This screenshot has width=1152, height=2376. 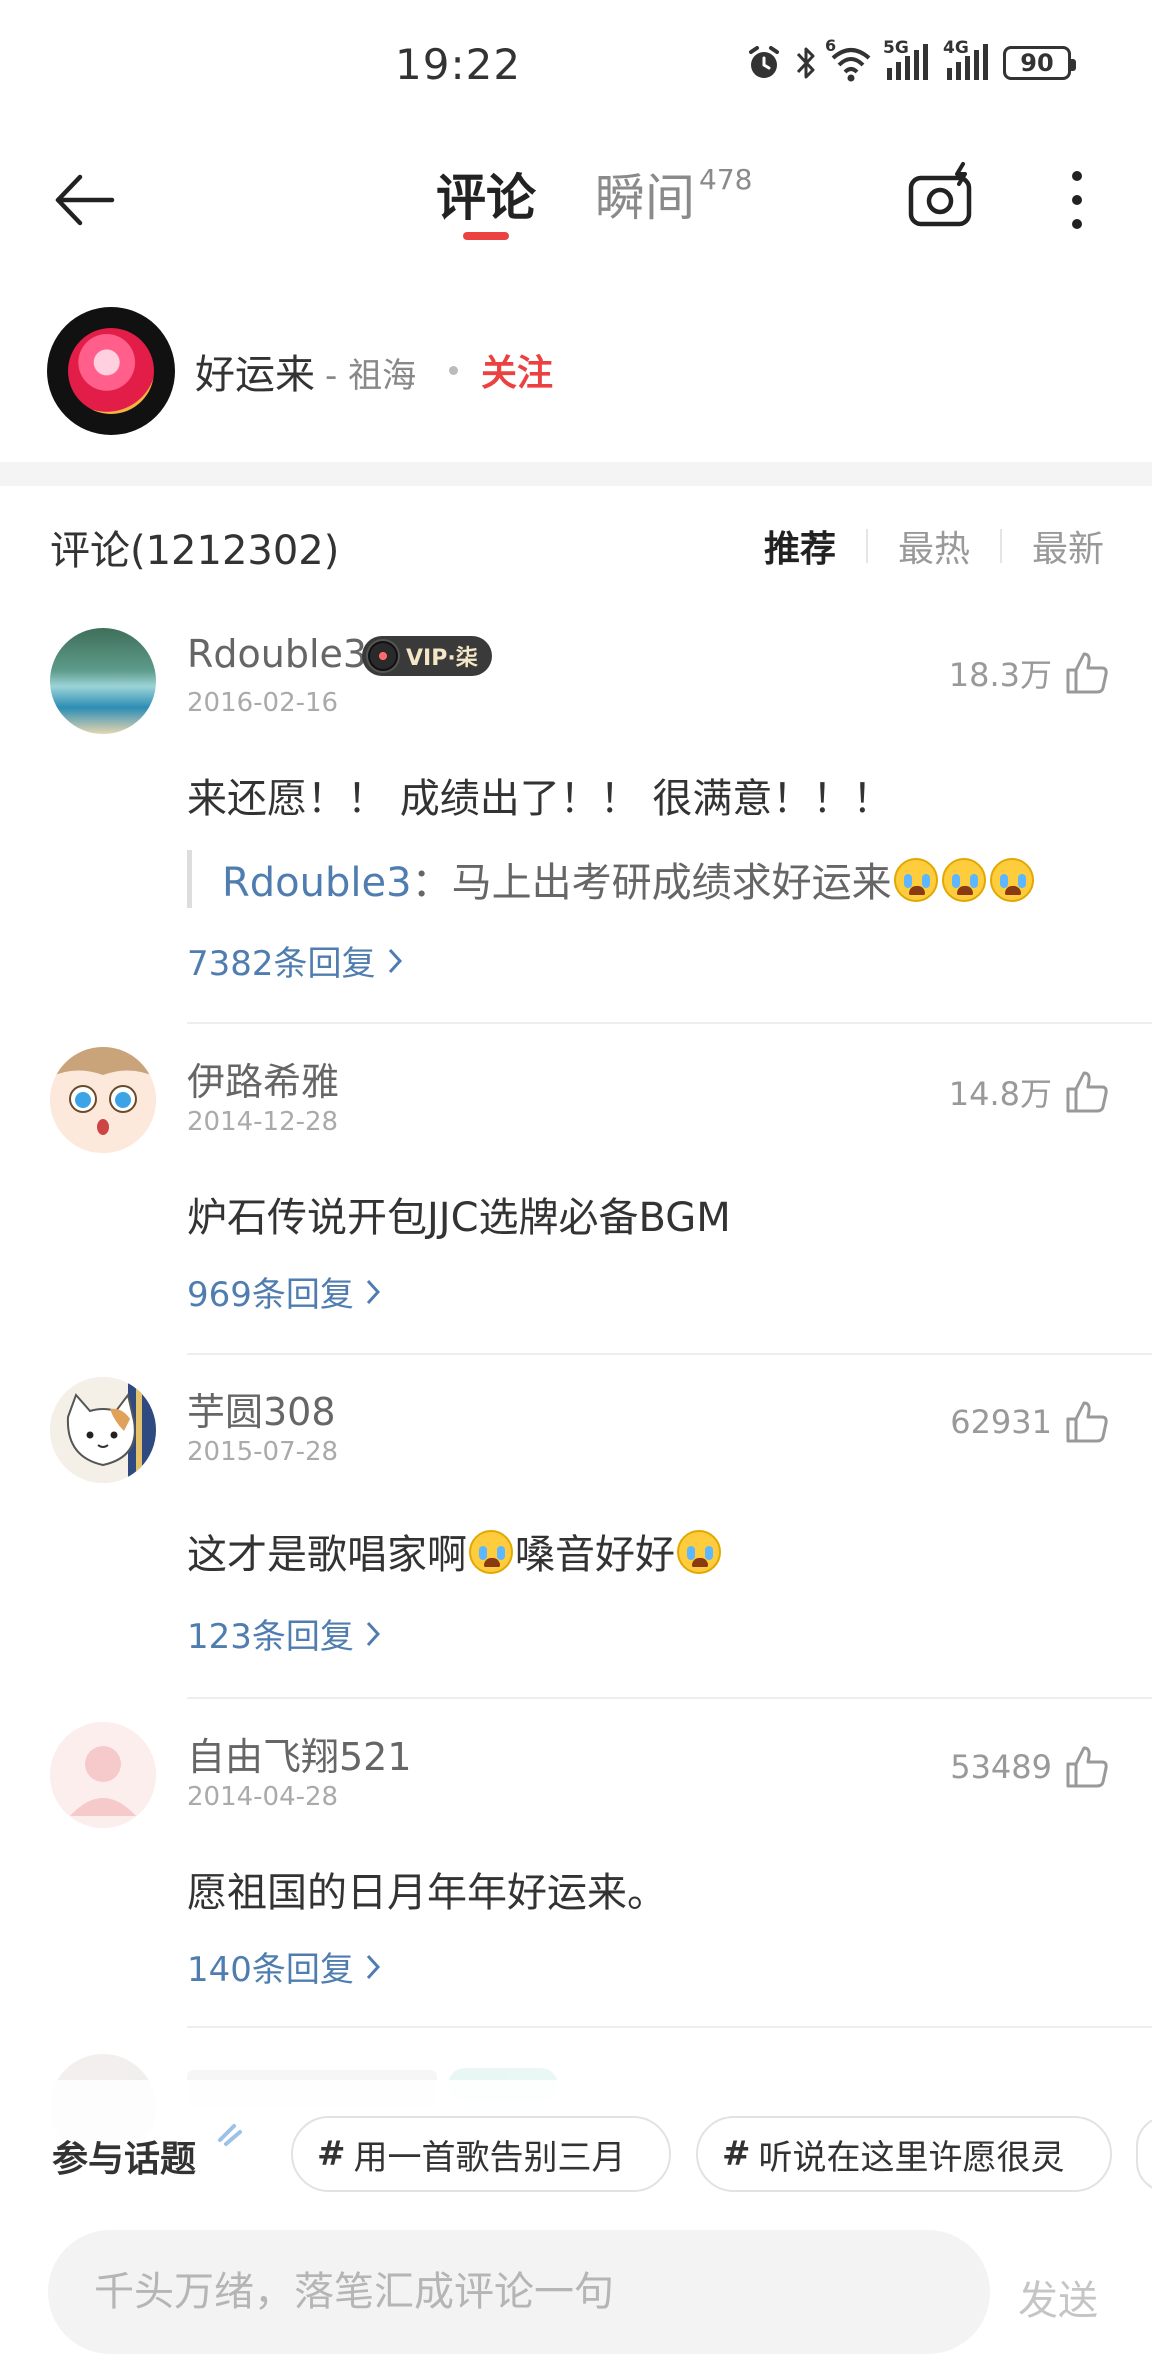 I want to click on comment-date: 2016-02-16, so click(x=263, y=703).